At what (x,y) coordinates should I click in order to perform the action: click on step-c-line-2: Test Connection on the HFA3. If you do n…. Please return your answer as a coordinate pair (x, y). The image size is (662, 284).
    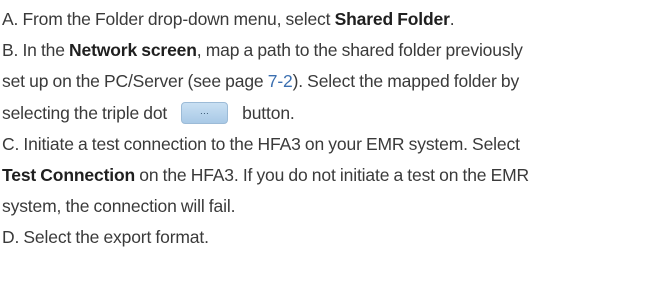
    Looking at the image, I should click on (332, 175).